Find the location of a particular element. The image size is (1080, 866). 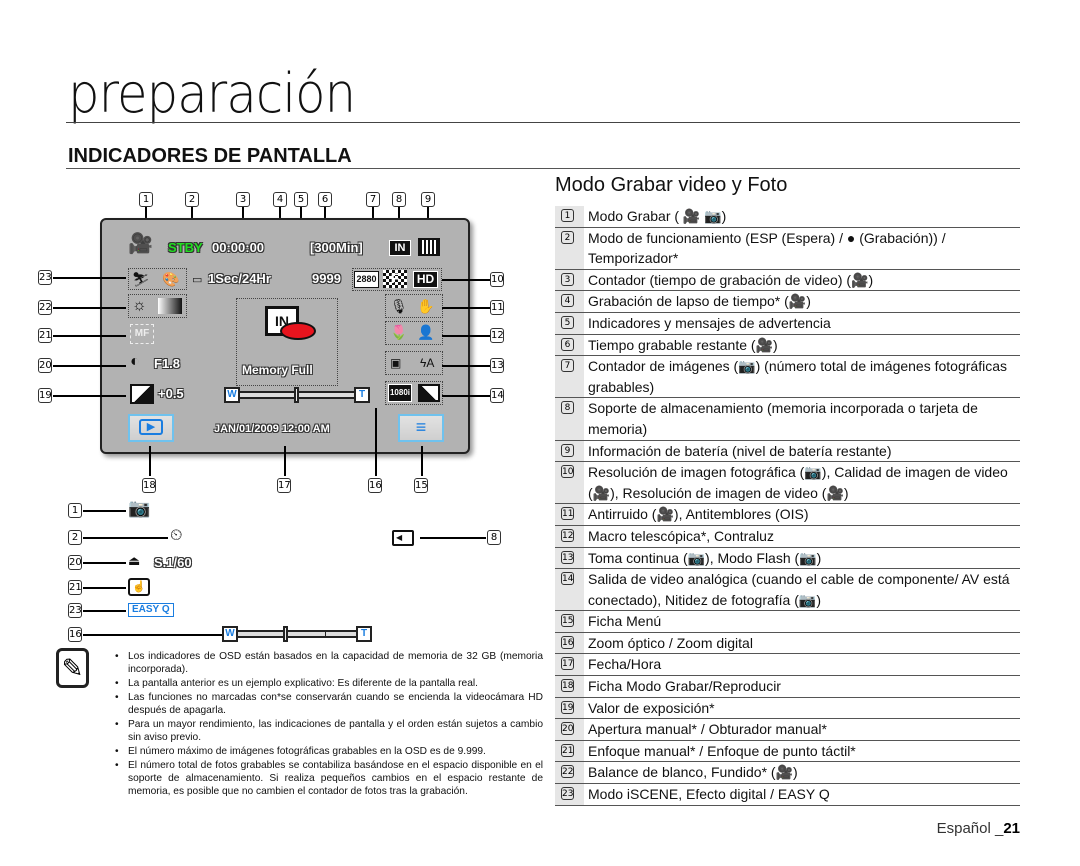

play-icon: ▶ is located at coordinates (151, 427).